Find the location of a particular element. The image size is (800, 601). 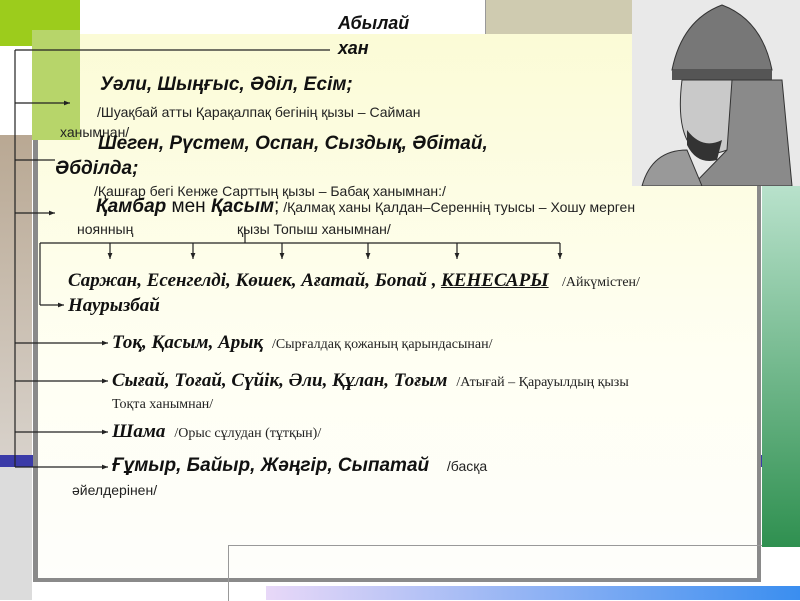

root-title-line1: Абылай is located at coordinates (374, 23).